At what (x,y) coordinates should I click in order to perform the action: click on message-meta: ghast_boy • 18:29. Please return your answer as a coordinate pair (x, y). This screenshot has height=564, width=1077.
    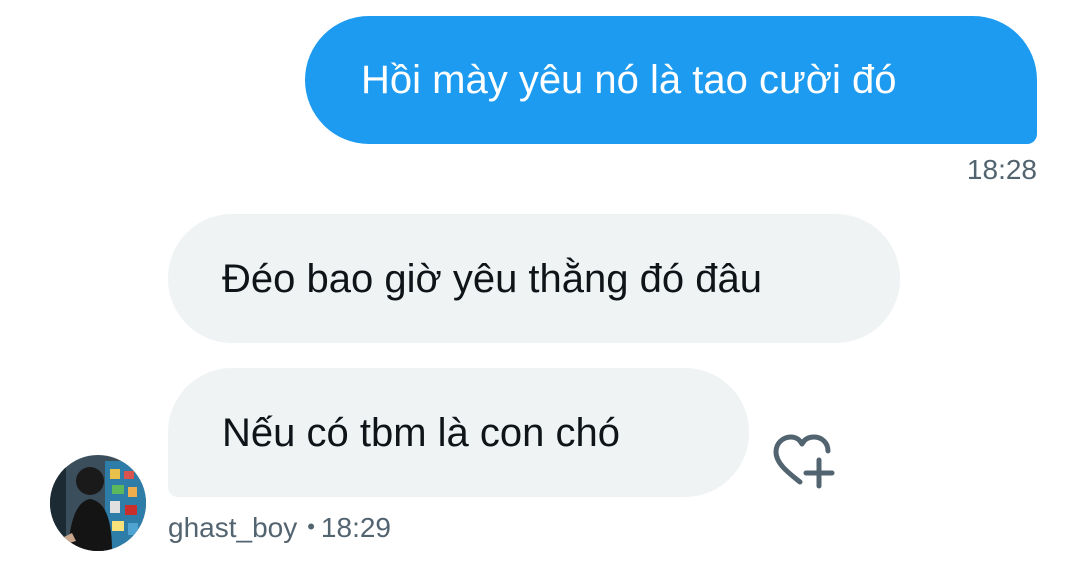
    Looking at the image, I should click on (279, 528).